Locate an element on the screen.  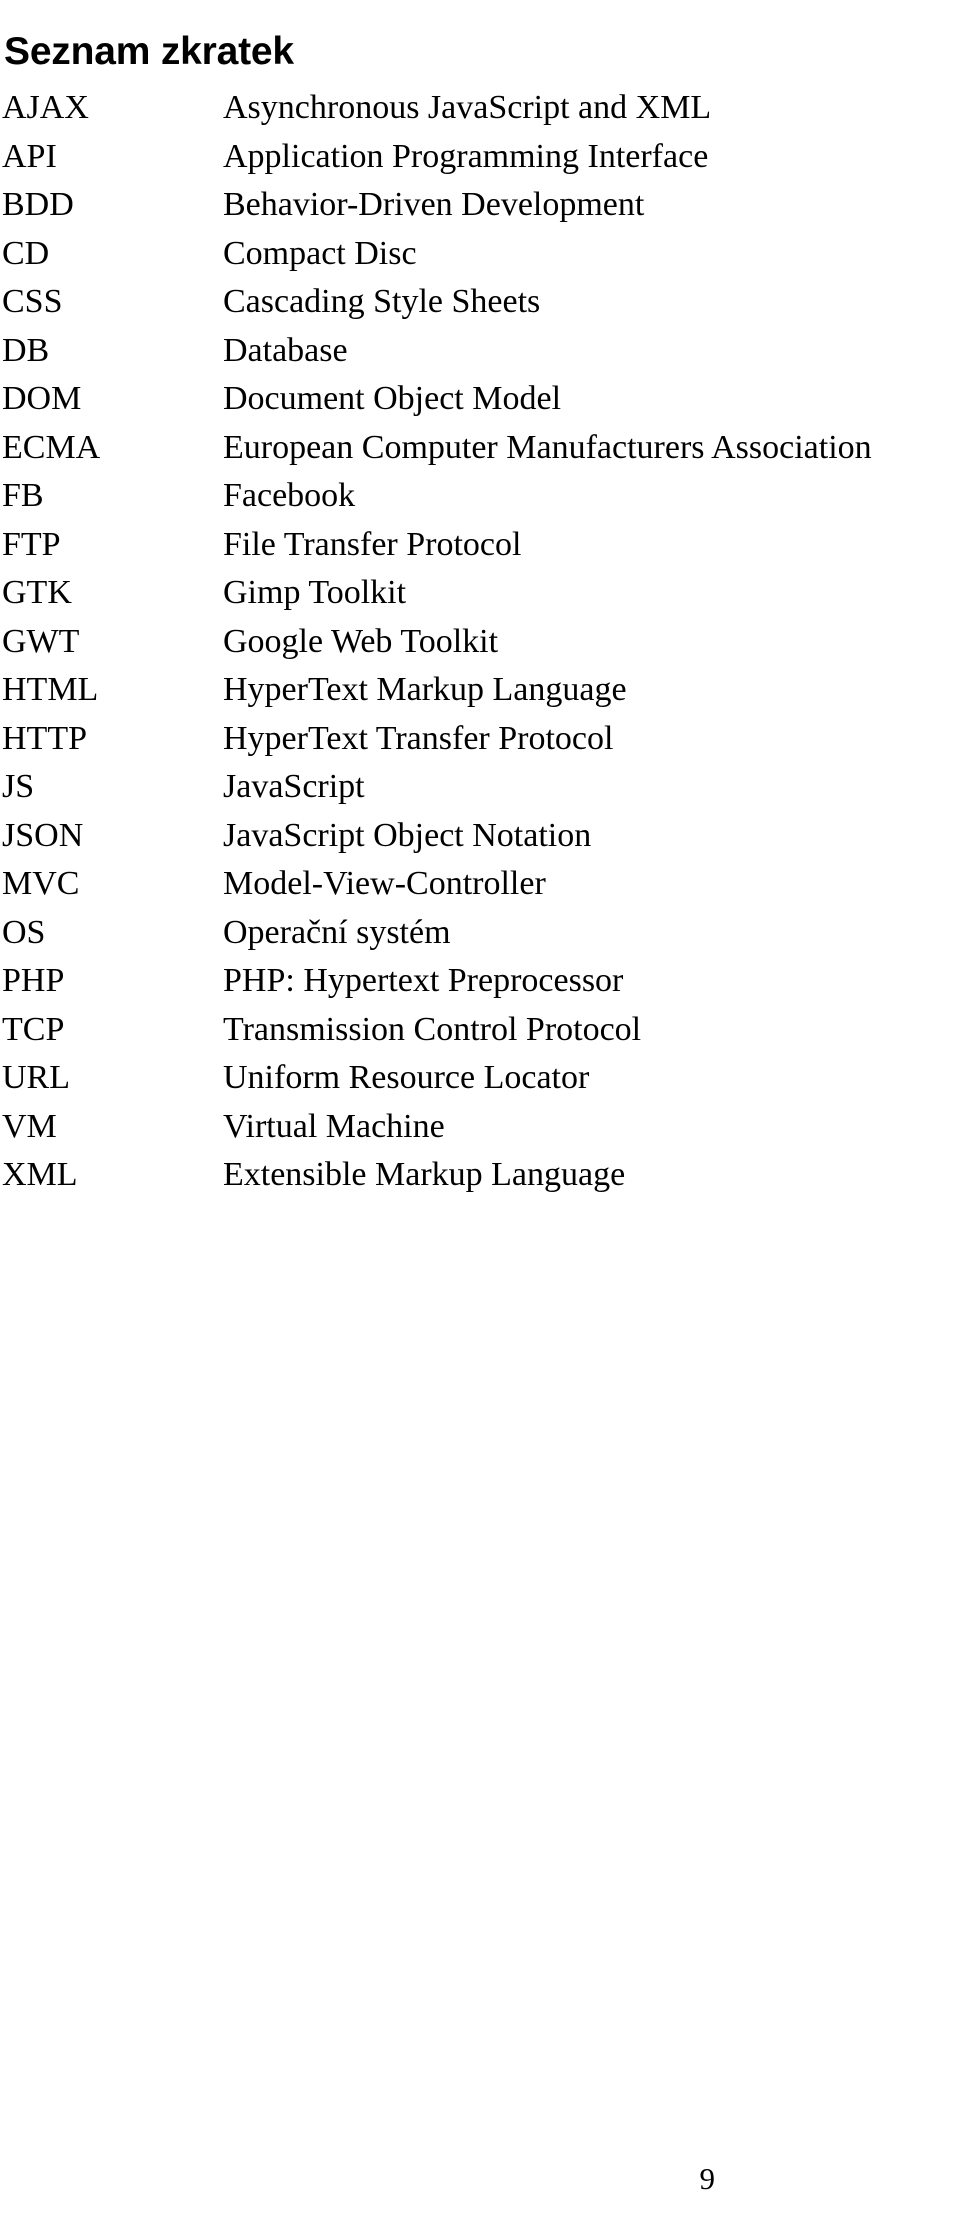
abbreviation-term: URL is located at coordinates (36, 1077).